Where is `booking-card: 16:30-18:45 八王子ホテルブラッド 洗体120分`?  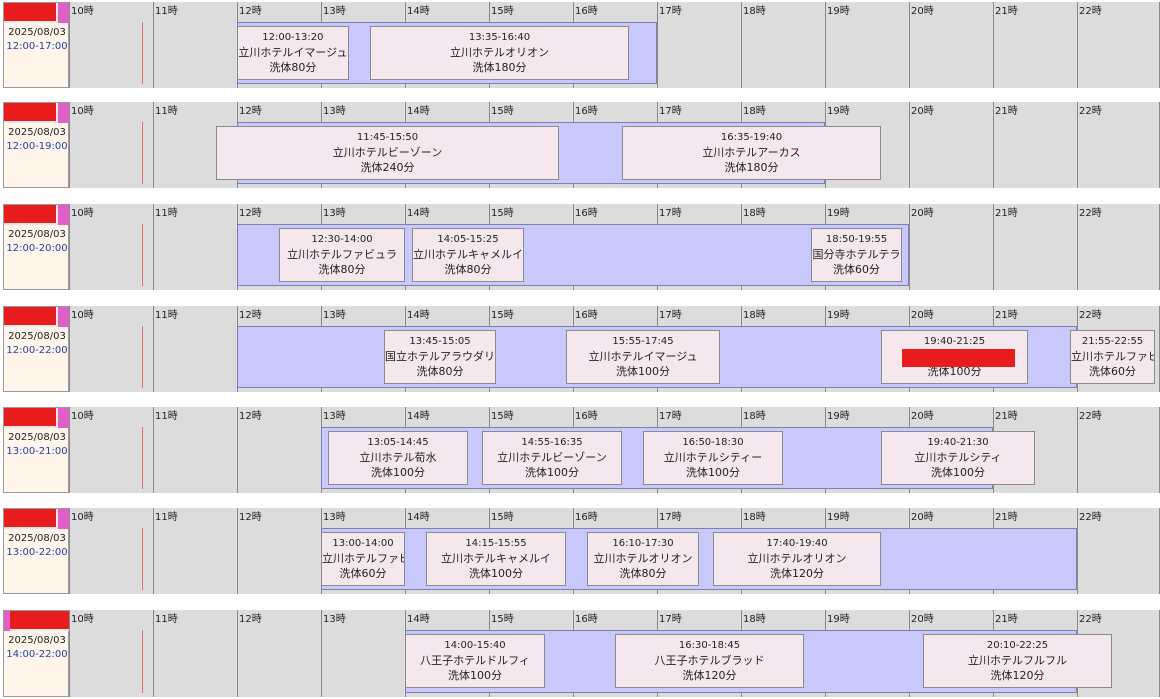
booking-card: 16:30-18:45 八王子ホテルブラッド 洗体120分 is located at coordinates (709, 661).